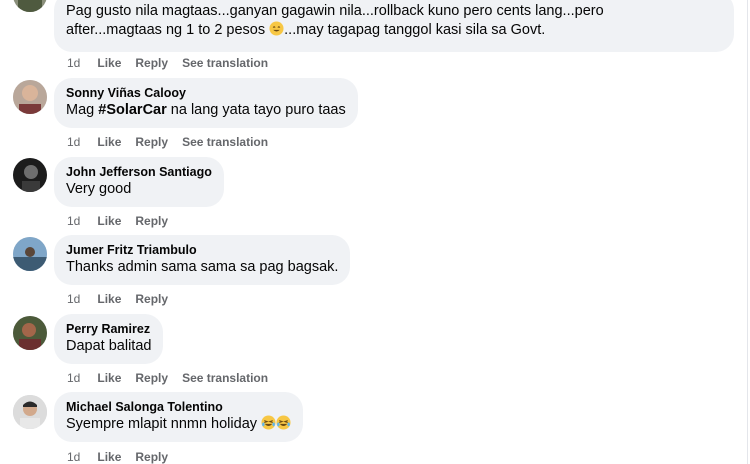  I want to click on scrollbar-track, so click(747, 232).